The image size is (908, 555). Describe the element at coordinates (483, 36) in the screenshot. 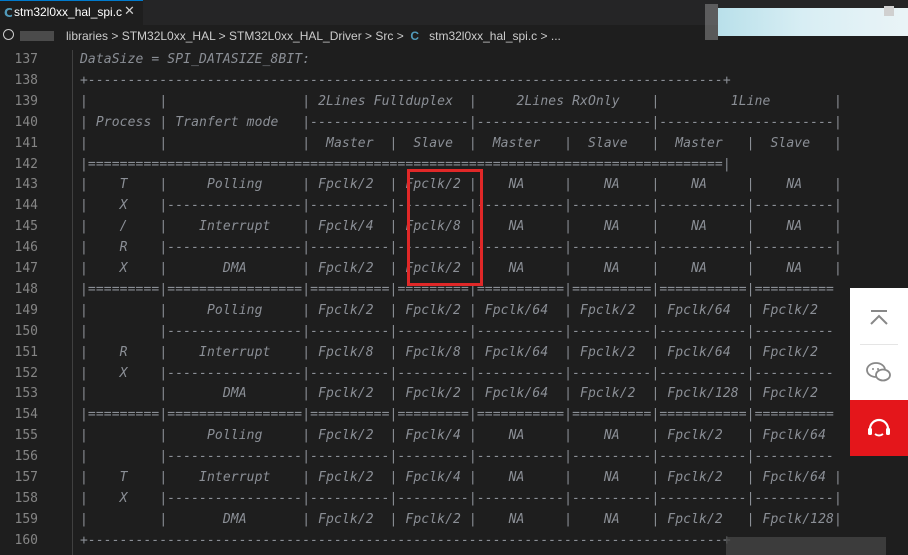

I see `breadcrumb-item-file: stm32l0xx_hal_spi.c` at that location.